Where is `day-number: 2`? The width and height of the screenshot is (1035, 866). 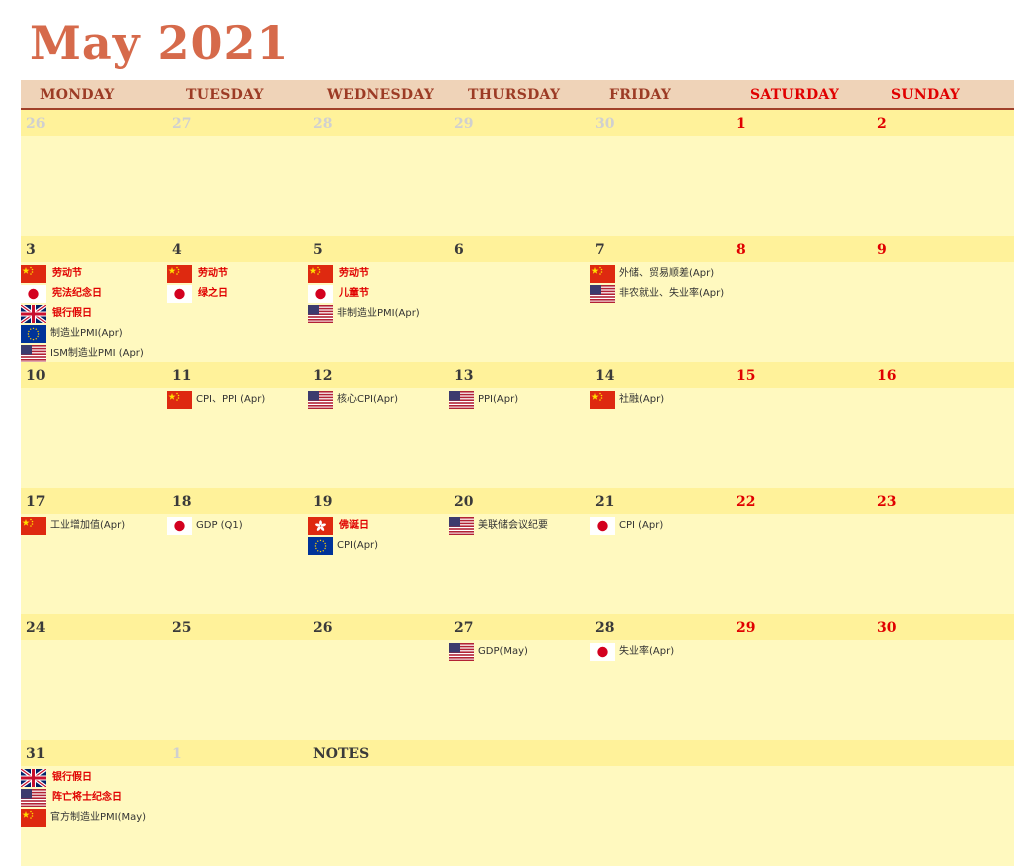 day-number: 2 is located at coordinates (882, 124).